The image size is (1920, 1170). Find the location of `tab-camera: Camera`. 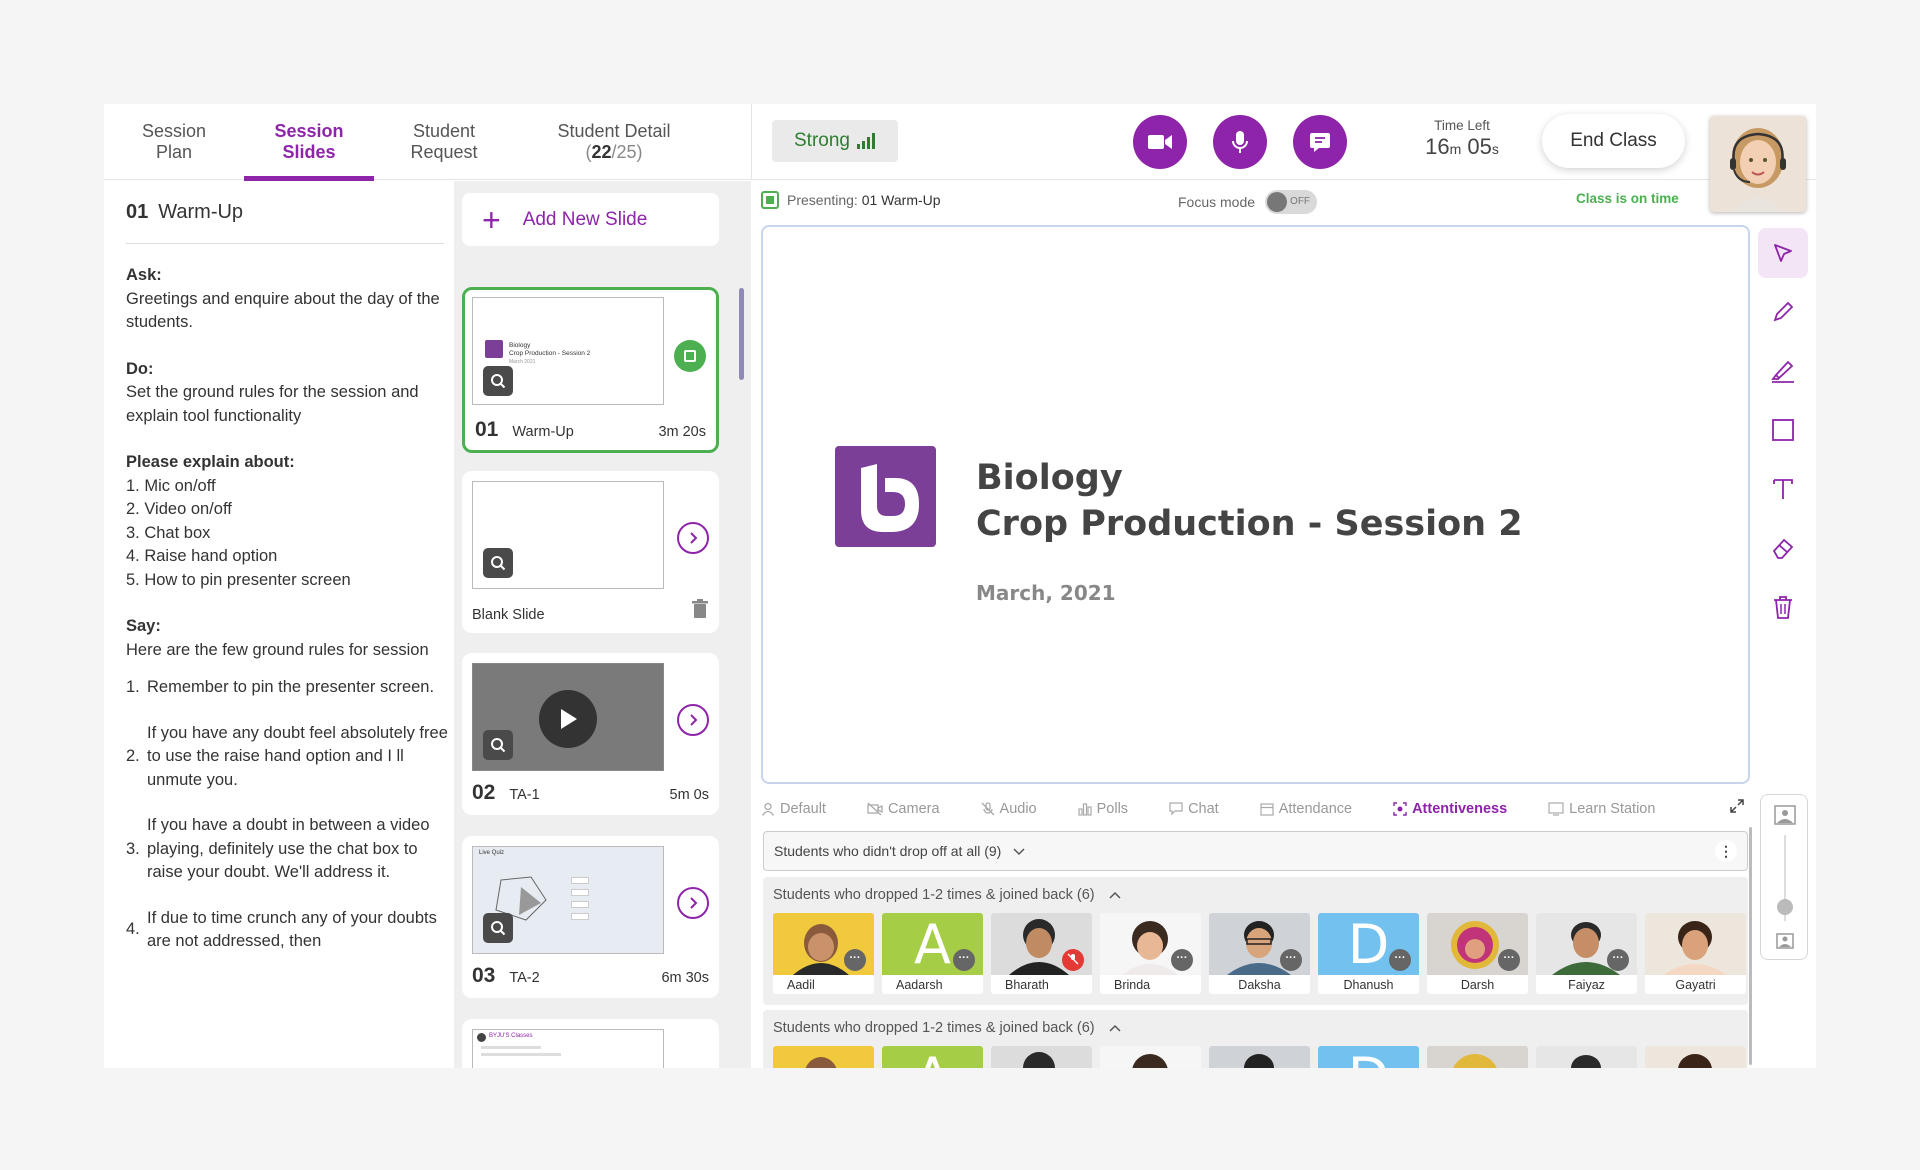

tab-camera: Camera is located at coordinates (903, 809).